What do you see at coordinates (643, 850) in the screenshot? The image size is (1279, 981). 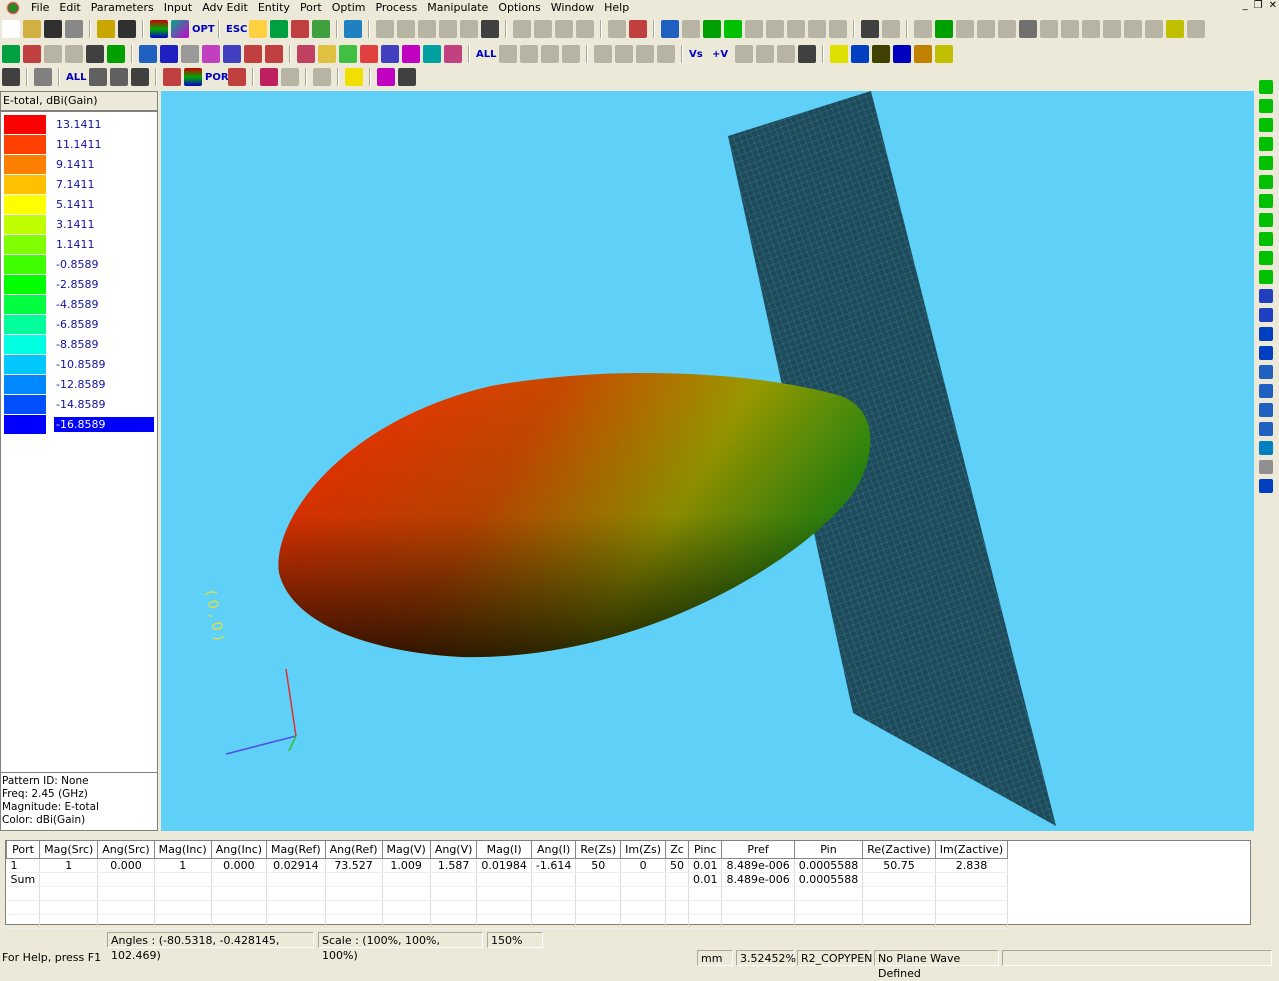 I see `column-header: Im(Zs)` at bounding box center [643, 850].